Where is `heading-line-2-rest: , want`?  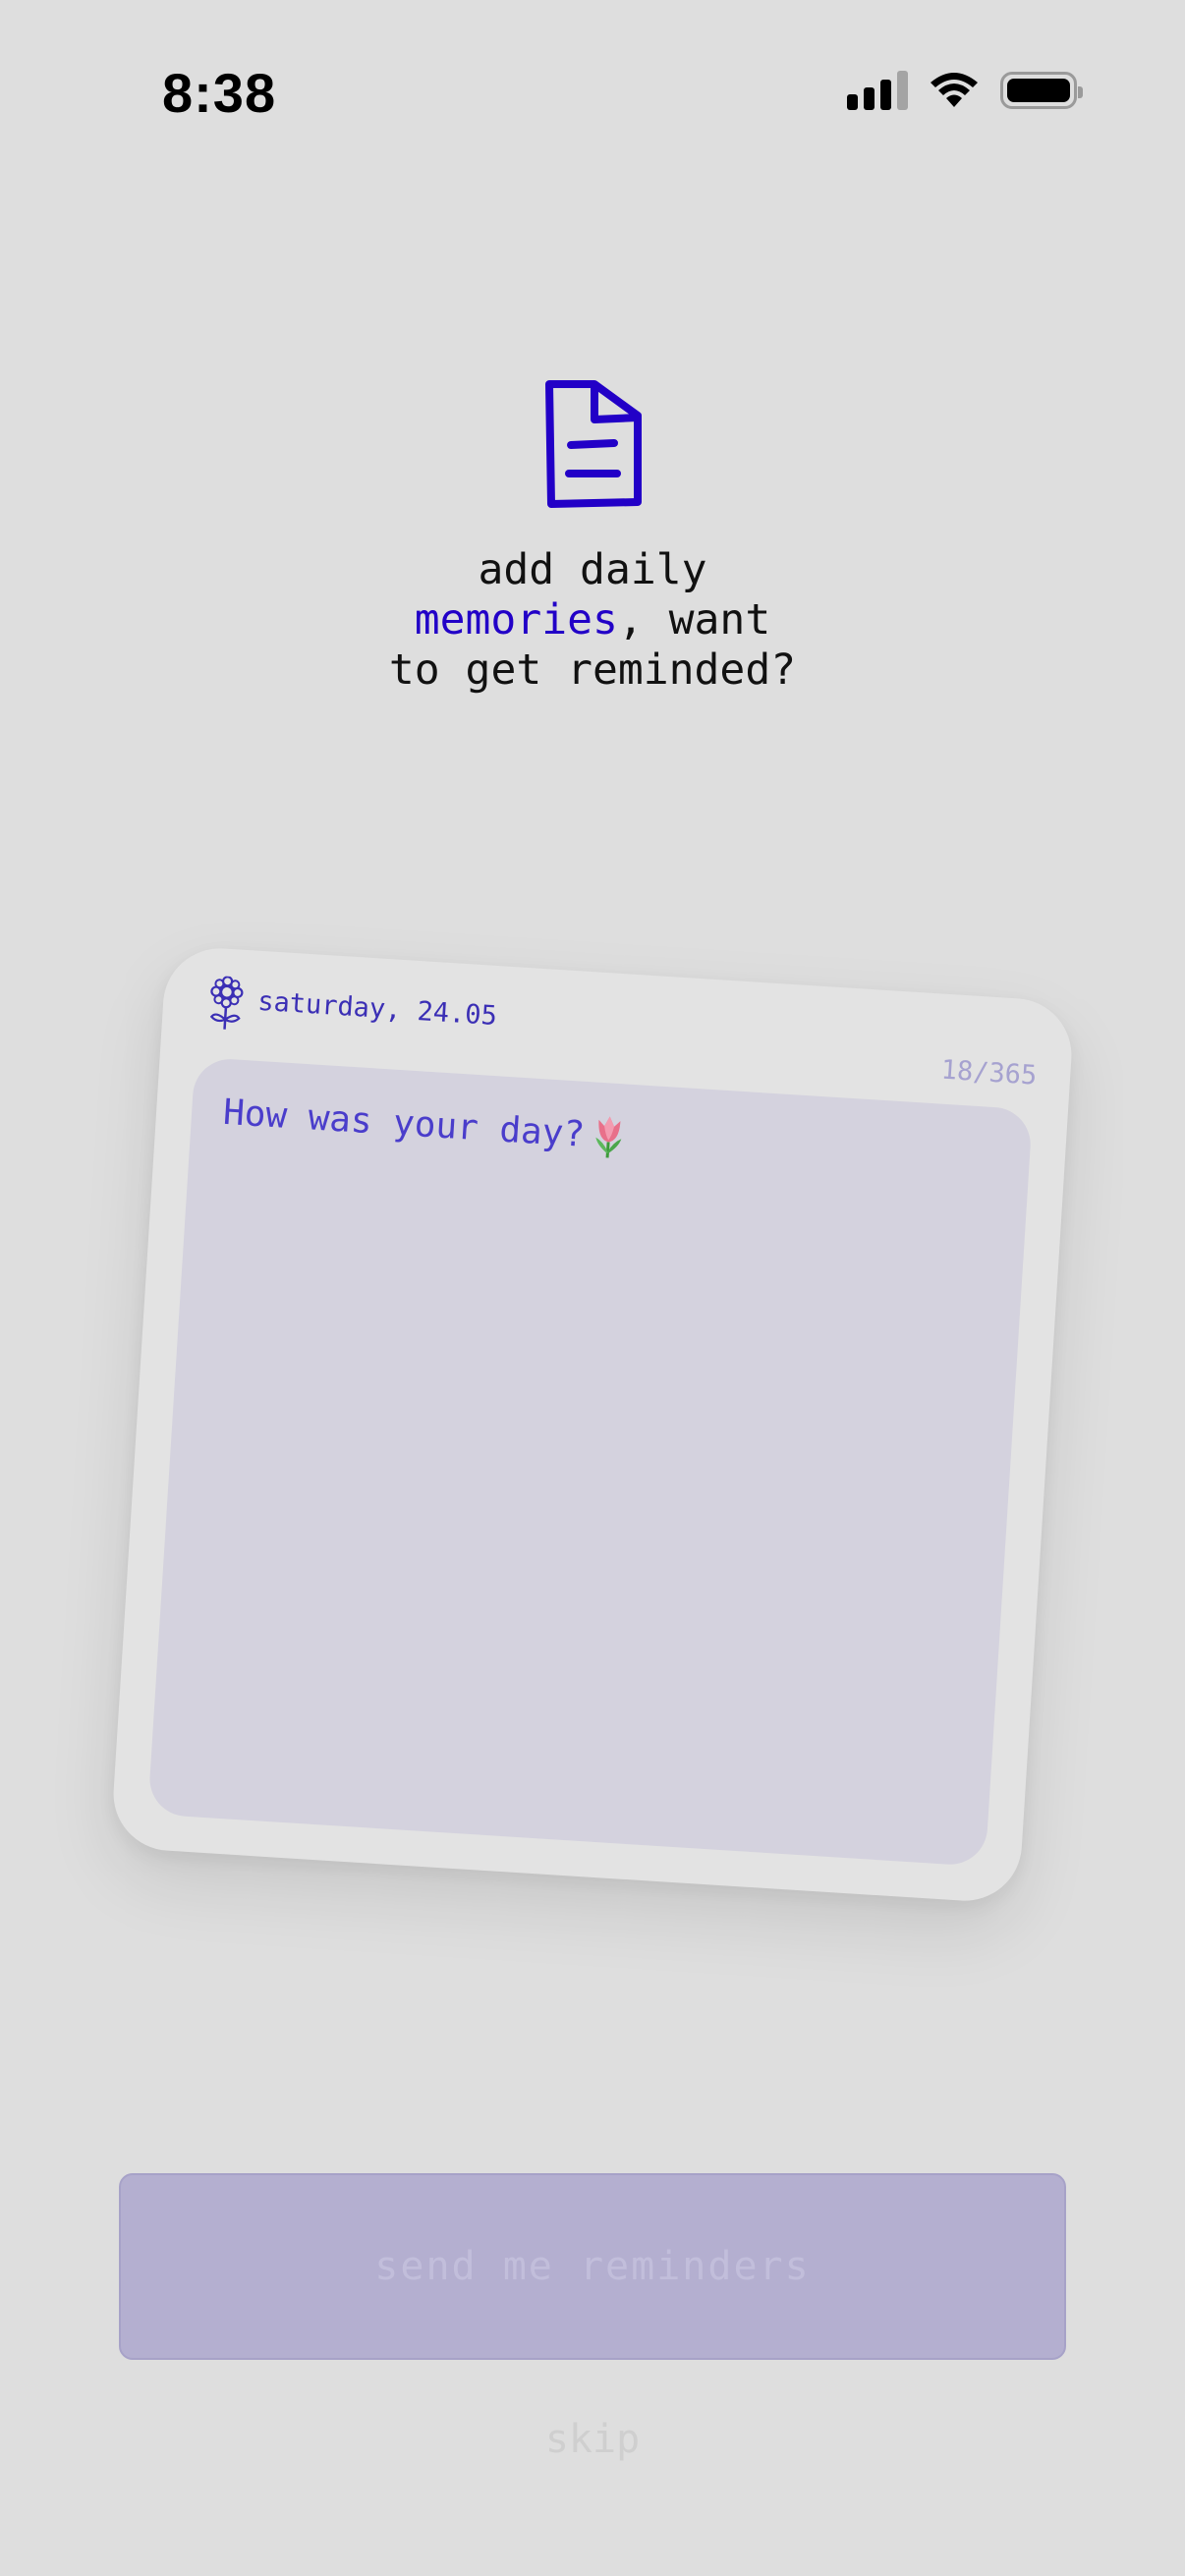
heading-line-2-rest: , want is located at coordinates (694, 619).